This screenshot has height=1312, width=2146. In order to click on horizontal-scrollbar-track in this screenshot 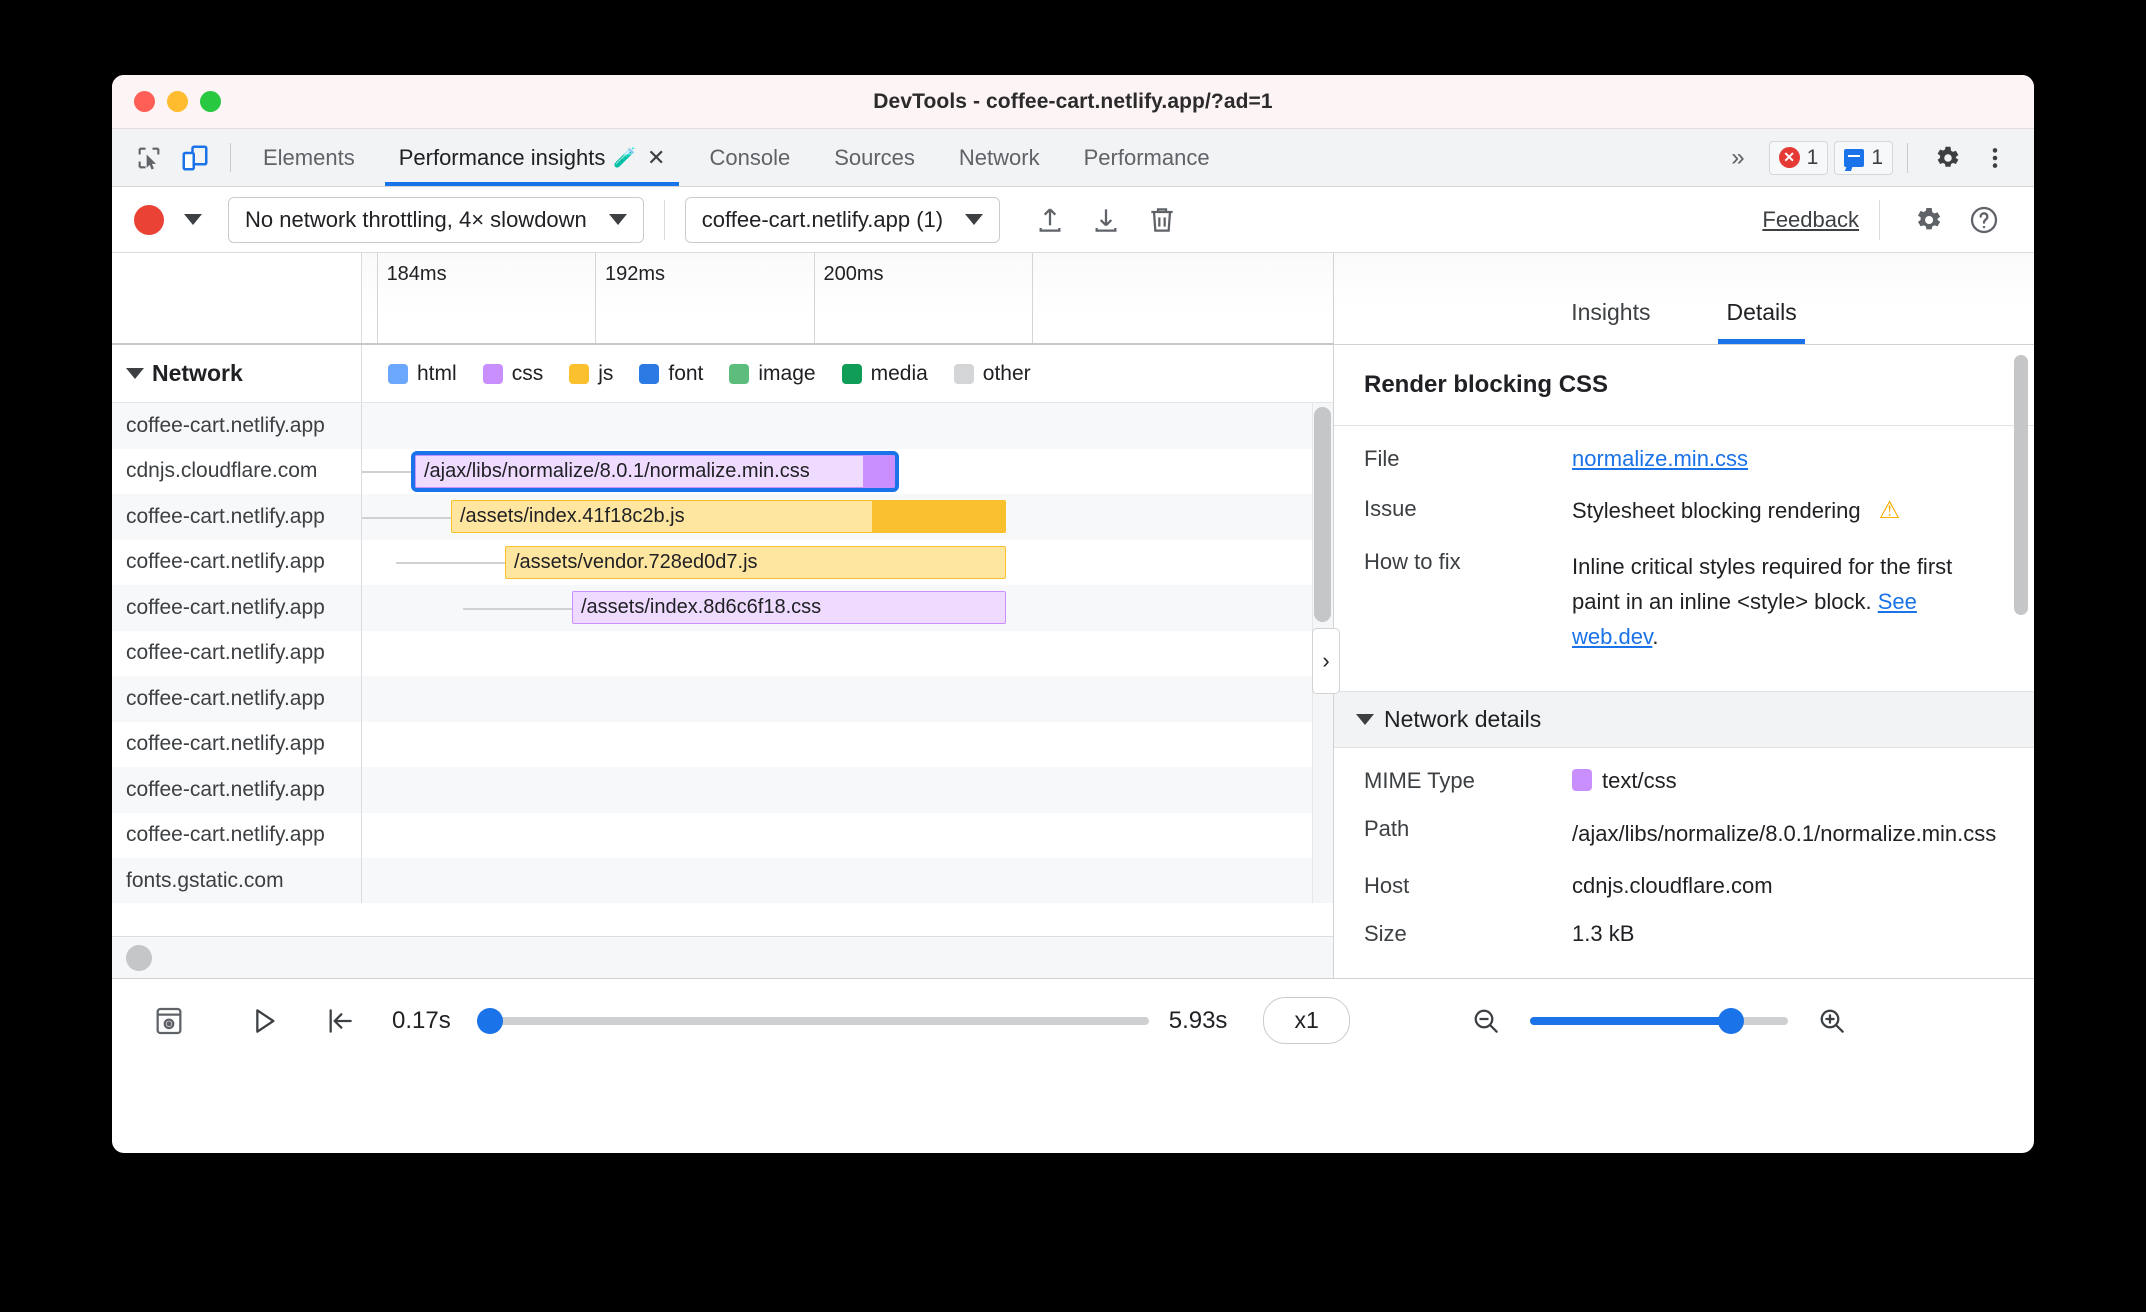, I will do `click(722, 957)`.